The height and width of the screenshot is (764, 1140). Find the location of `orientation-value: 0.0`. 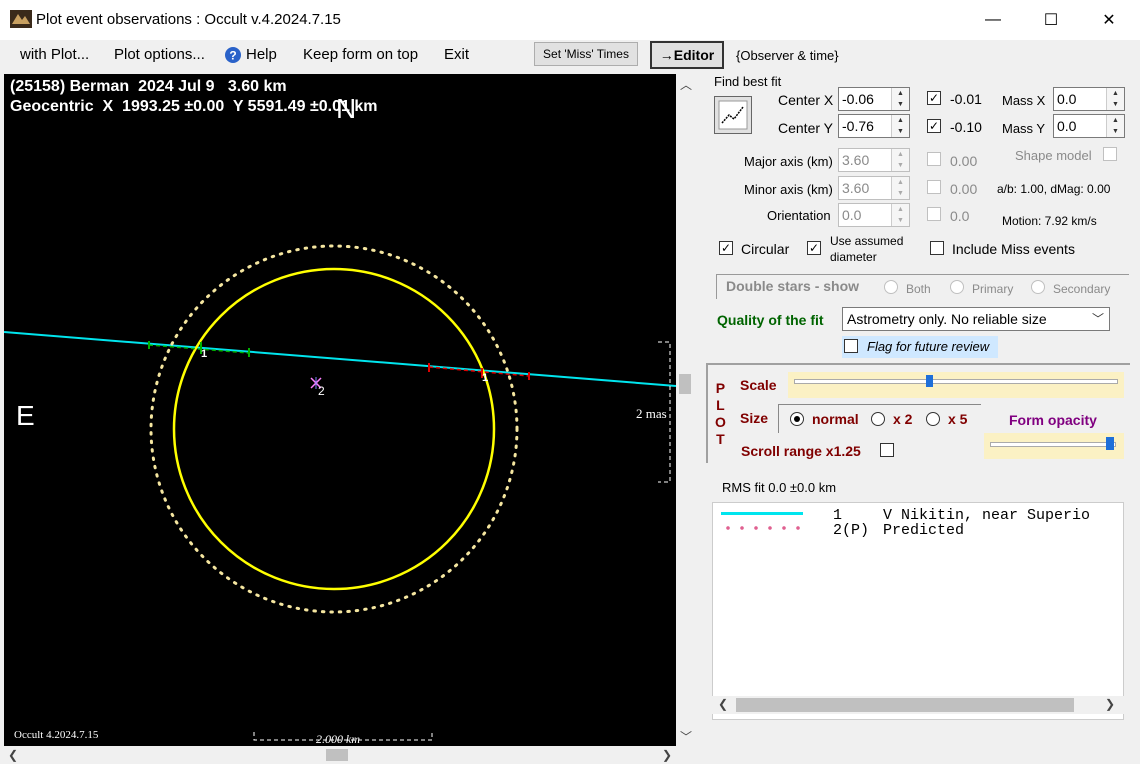

orientation-value: 0.0 is located at coordinates (852, 215).